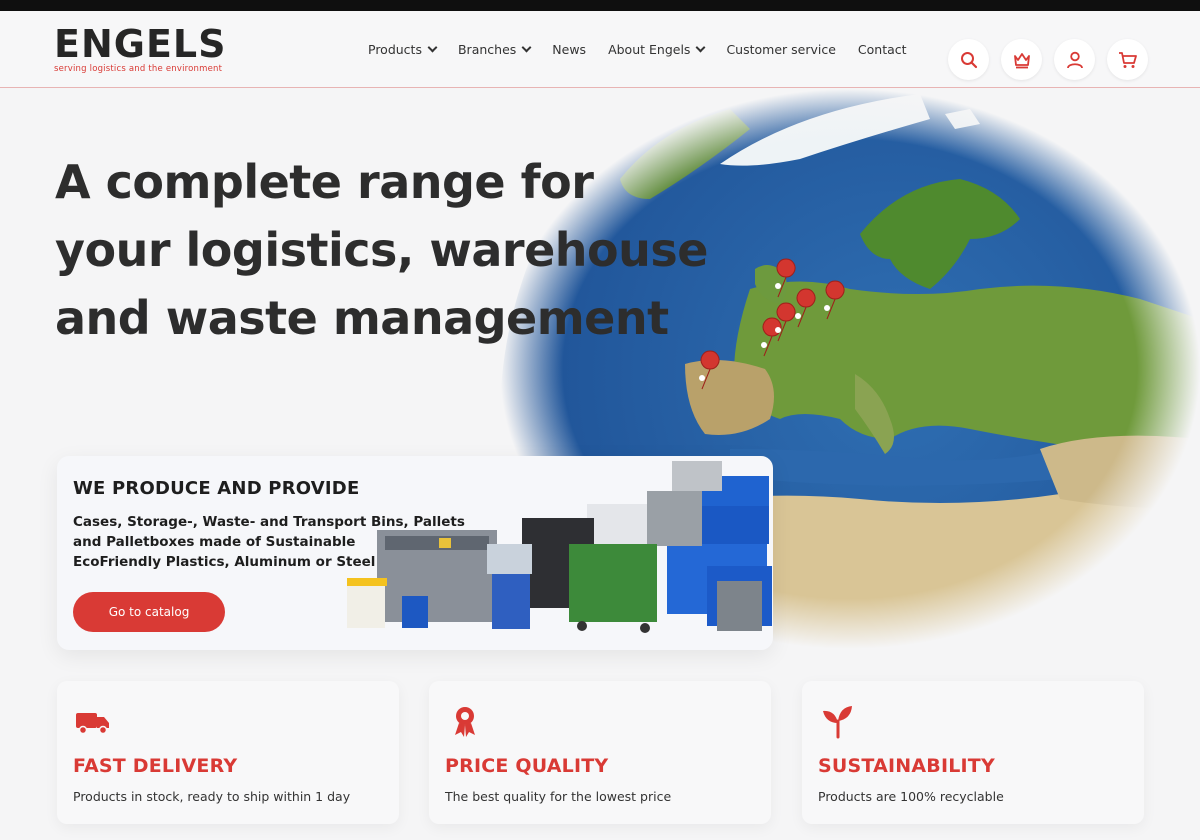 This screenshot has width=1200, height=840. I want to click on language-button, so click(1021, 59).